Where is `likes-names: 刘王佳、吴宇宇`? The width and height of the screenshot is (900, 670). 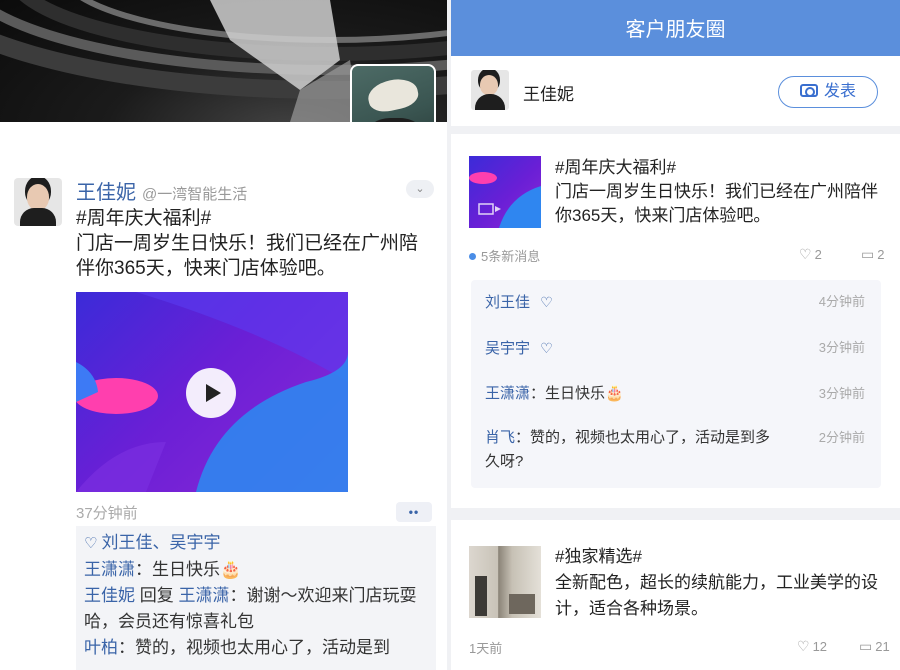
likes-names: 刘王佳、吴宇宇 is located at coordinates (160, 542).